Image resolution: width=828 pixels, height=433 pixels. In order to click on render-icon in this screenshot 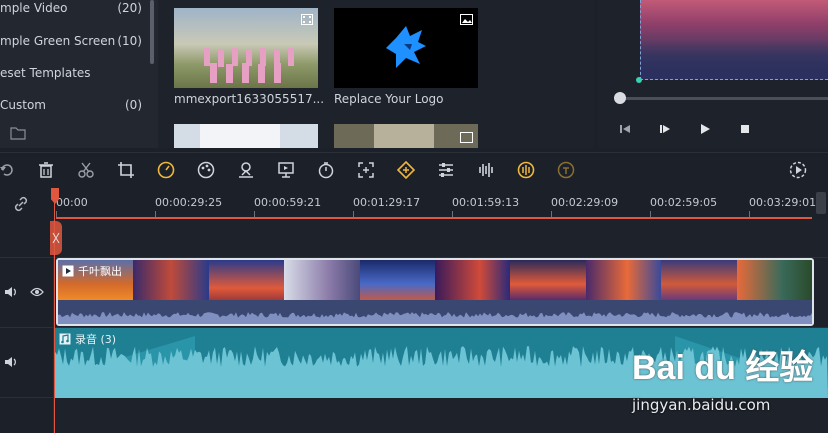, I will do `click(798, 170)`.